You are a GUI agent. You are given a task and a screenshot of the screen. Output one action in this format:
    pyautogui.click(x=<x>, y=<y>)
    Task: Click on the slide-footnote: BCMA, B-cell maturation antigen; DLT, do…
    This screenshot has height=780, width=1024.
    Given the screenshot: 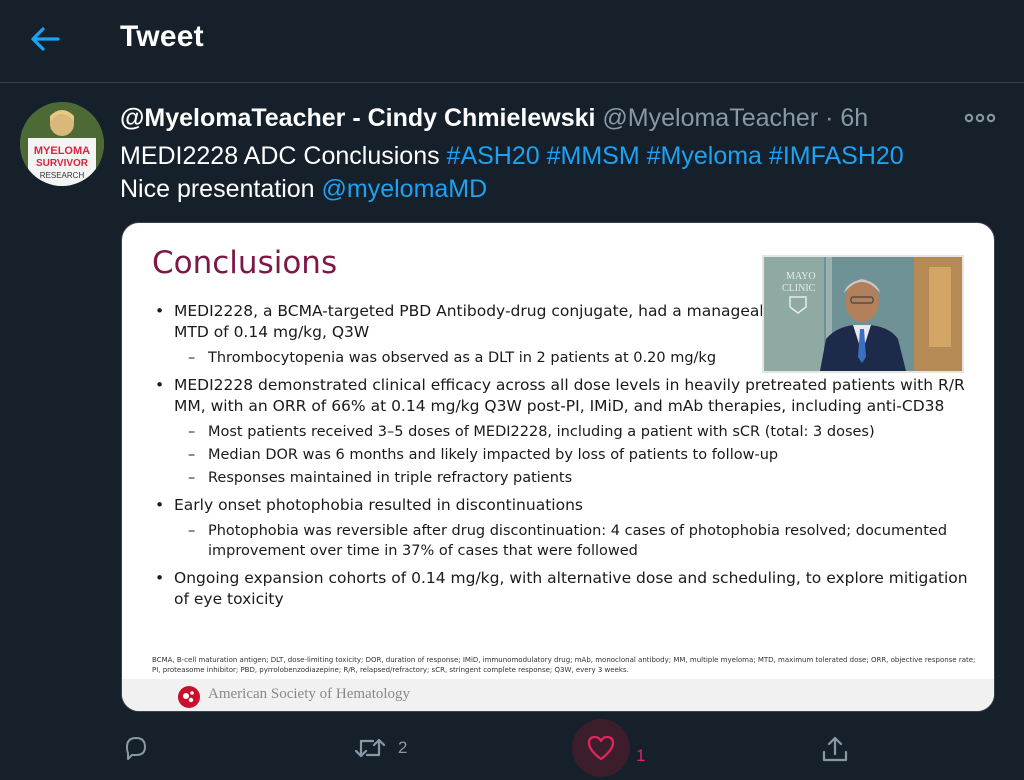 What is the action you would take?
    pyautogui.click(x=564, y=665)
    